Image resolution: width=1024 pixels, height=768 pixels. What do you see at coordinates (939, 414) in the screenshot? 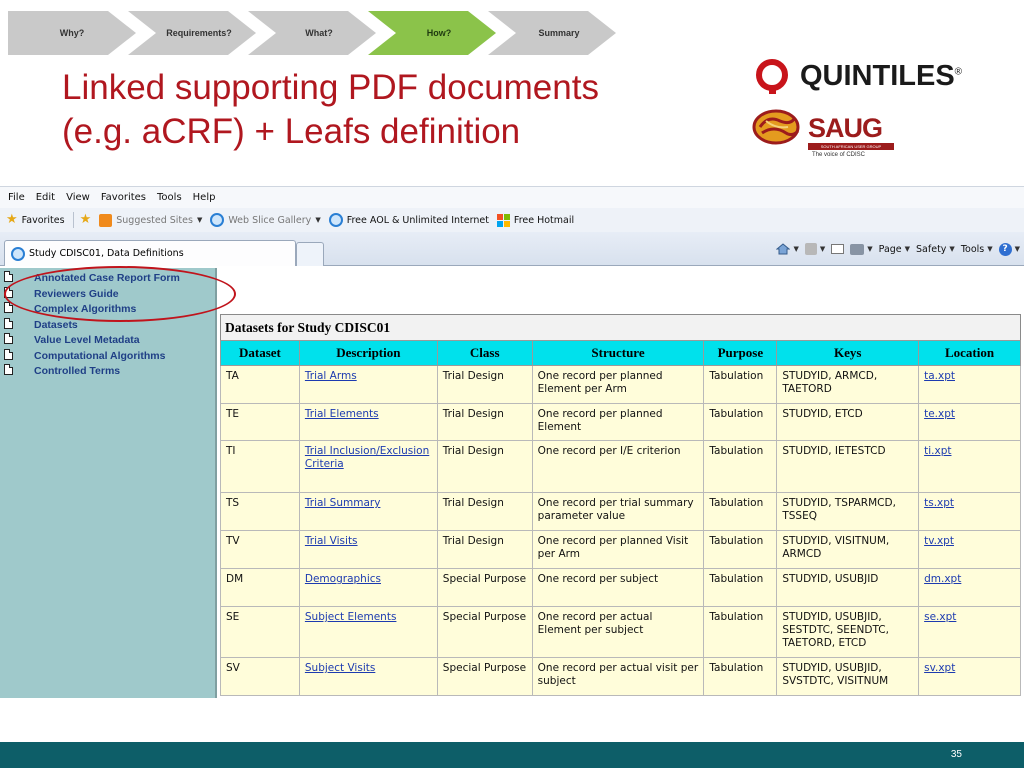
I see `location-link: te.xpt` at bounding box center [939, 414].